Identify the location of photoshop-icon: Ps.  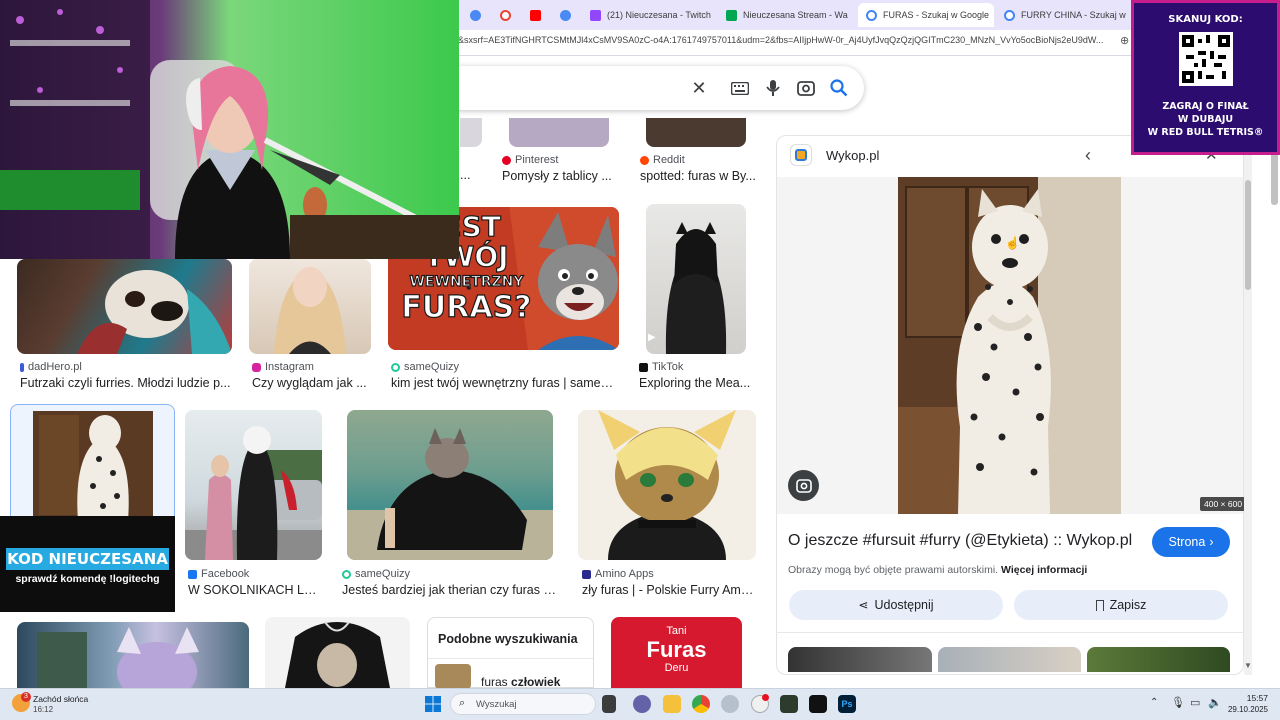
(847, 704).